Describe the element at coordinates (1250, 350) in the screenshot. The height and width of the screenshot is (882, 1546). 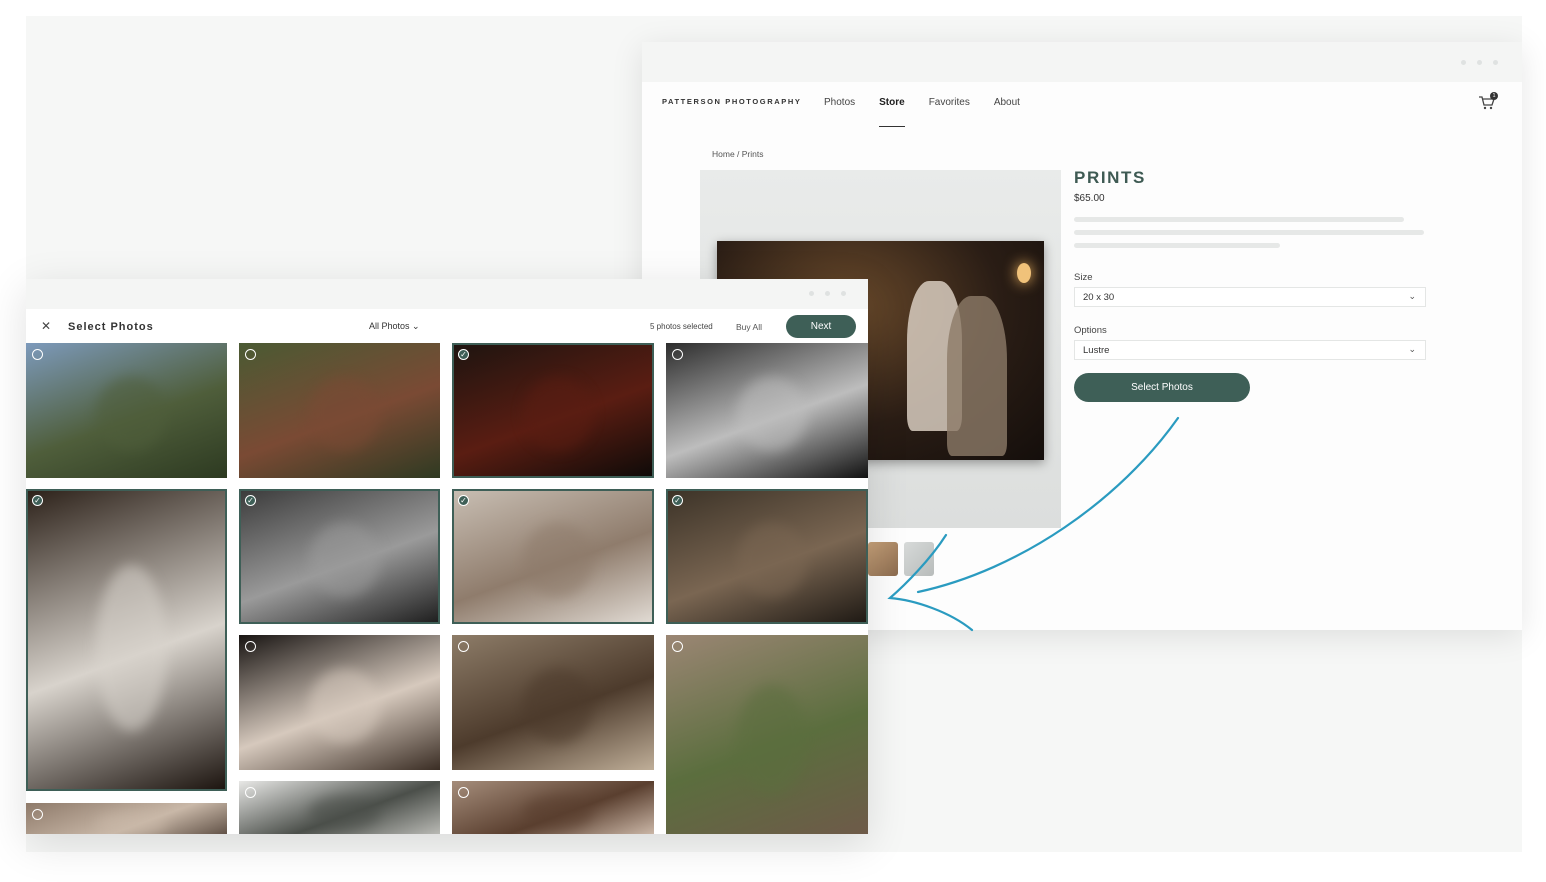
I see `options-select: Lustre ⌄` at that location.